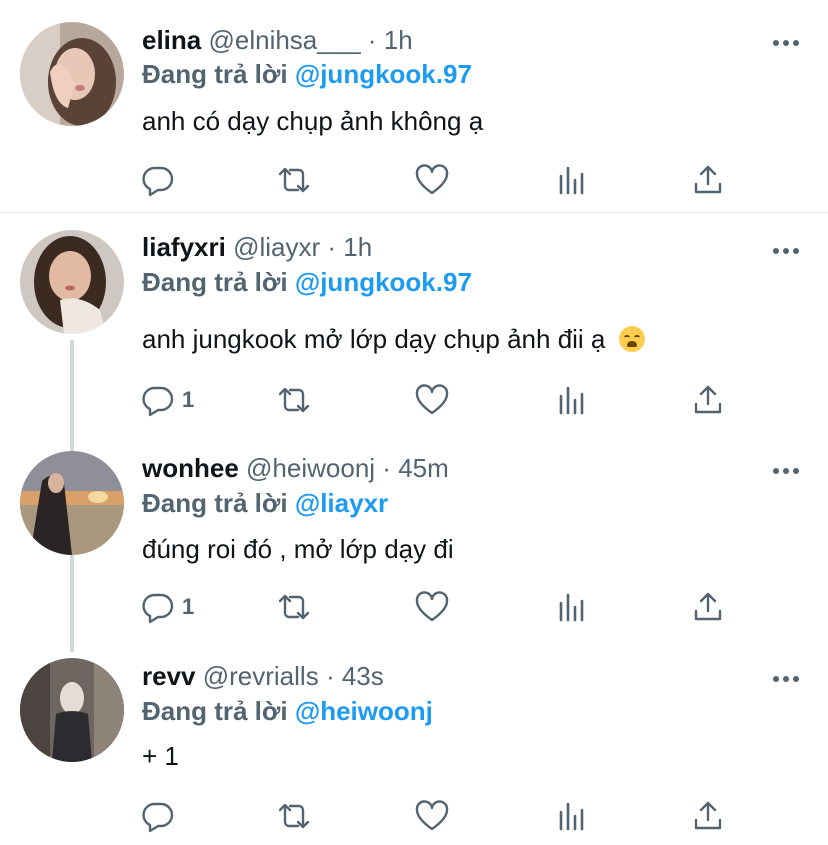  What do you see at coordinates (341, 503) in the screenshot?
I see `mention-link: @liayxr` at bounding box center [341, 503].